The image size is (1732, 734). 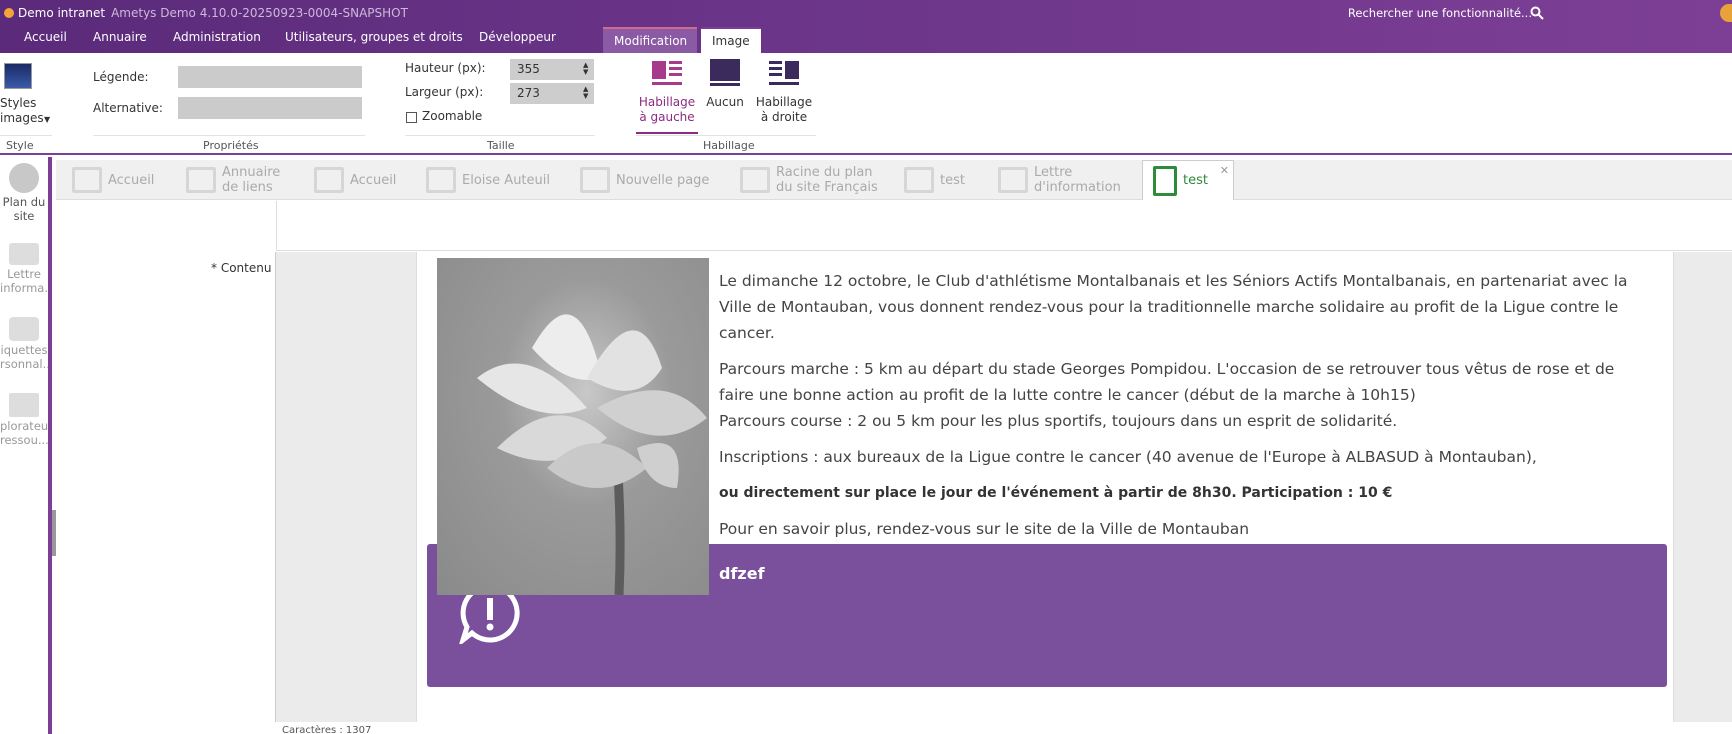 I want to click on folder-icon, so click(x=24, y=405).